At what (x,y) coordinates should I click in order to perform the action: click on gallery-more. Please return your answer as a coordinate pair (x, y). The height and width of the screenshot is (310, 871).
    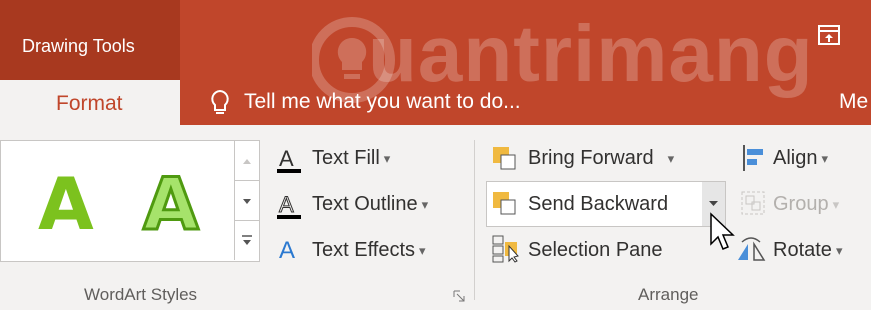
    Looking at the image, I should click on (247, 240).